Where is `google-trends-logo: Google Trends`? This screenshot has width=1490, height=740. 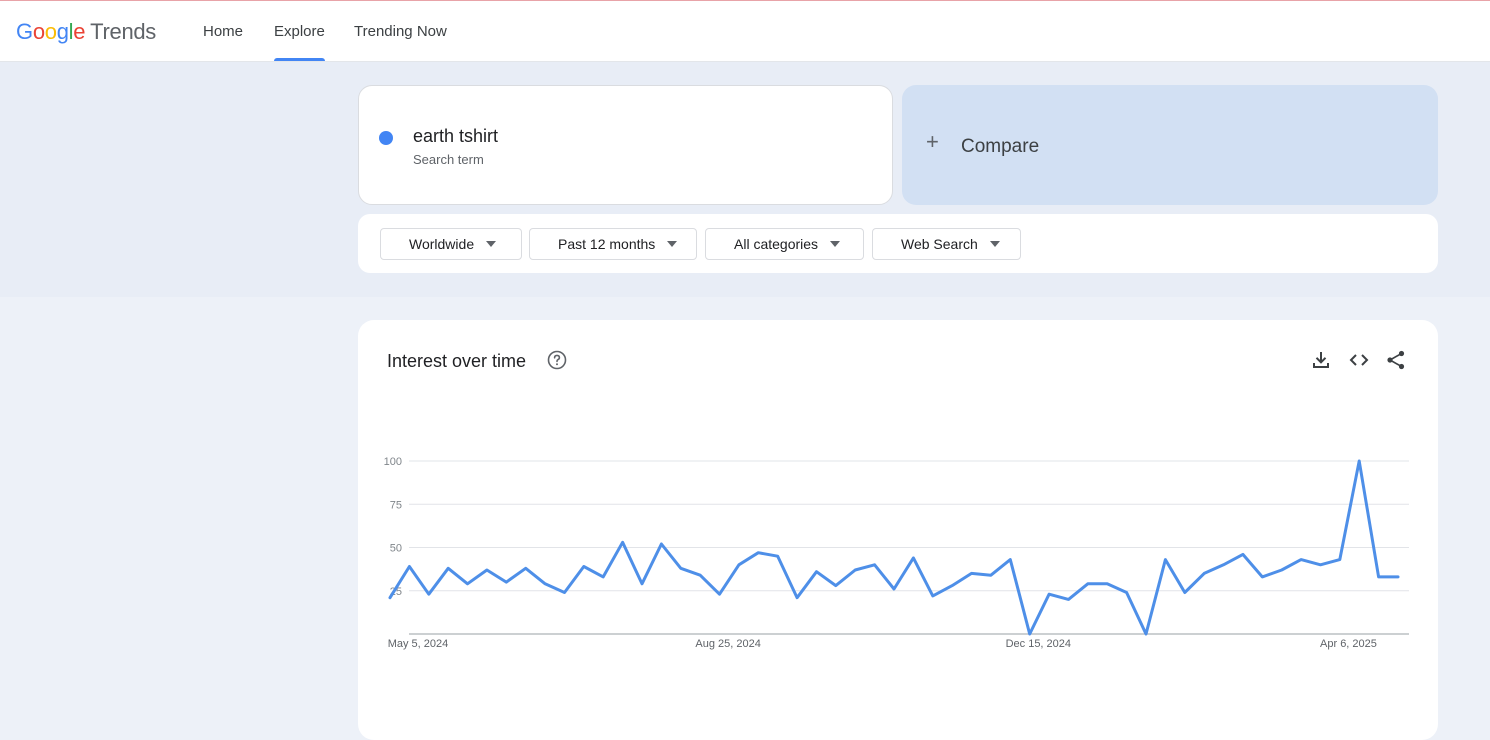
google-trends-logo: Google Trends is located at coordinates (86, 32).